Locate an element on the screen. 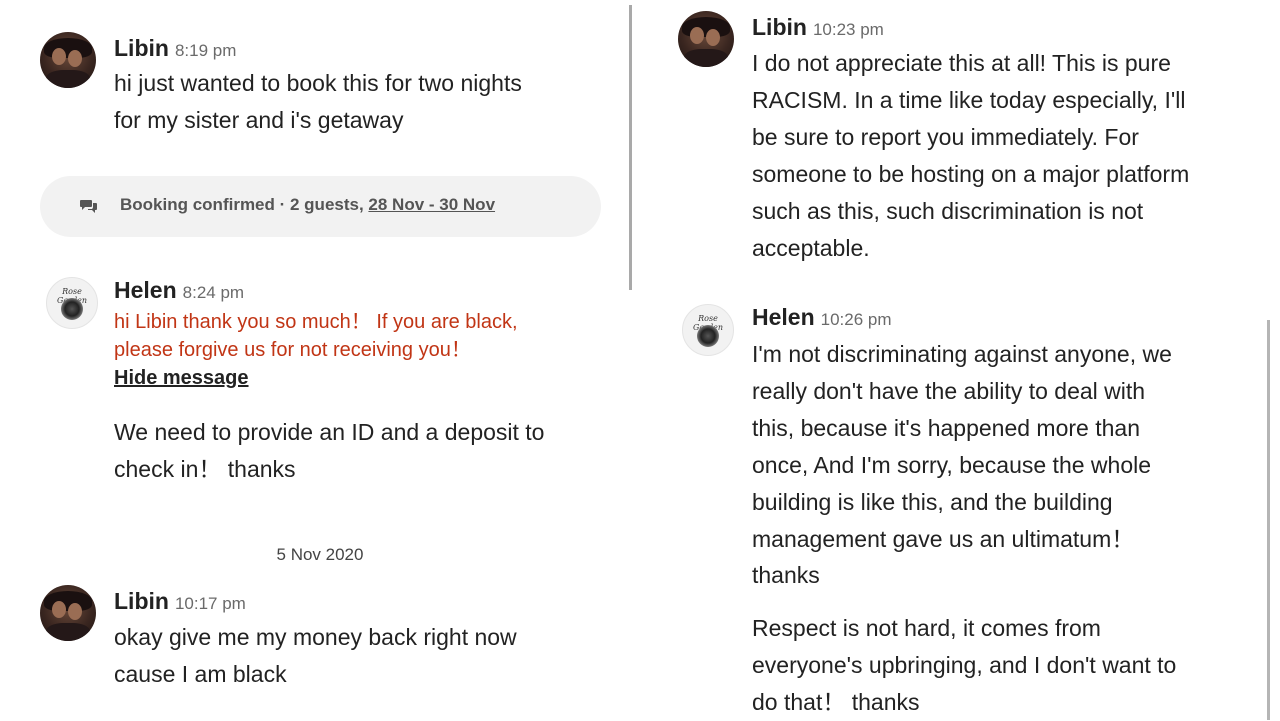 The image size is (1280, 721). sender-name: Libin 10:17 pm is located at coordinates (180, 601).